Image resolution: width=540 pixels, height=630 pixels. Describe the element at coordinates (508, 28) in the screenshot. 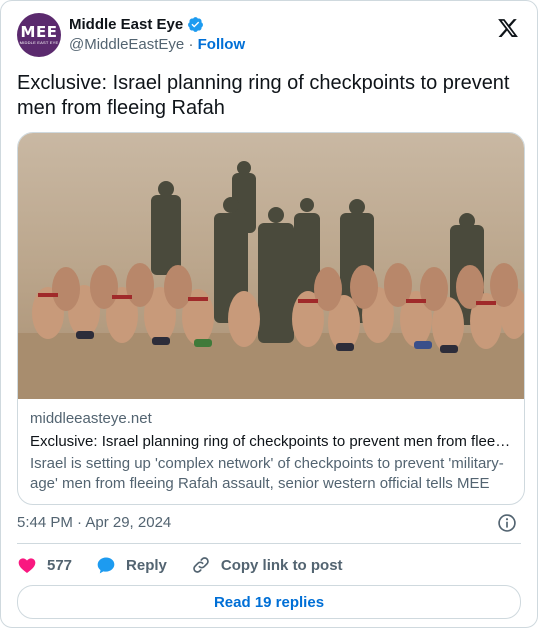

I see `x-logo-icon` at that location.